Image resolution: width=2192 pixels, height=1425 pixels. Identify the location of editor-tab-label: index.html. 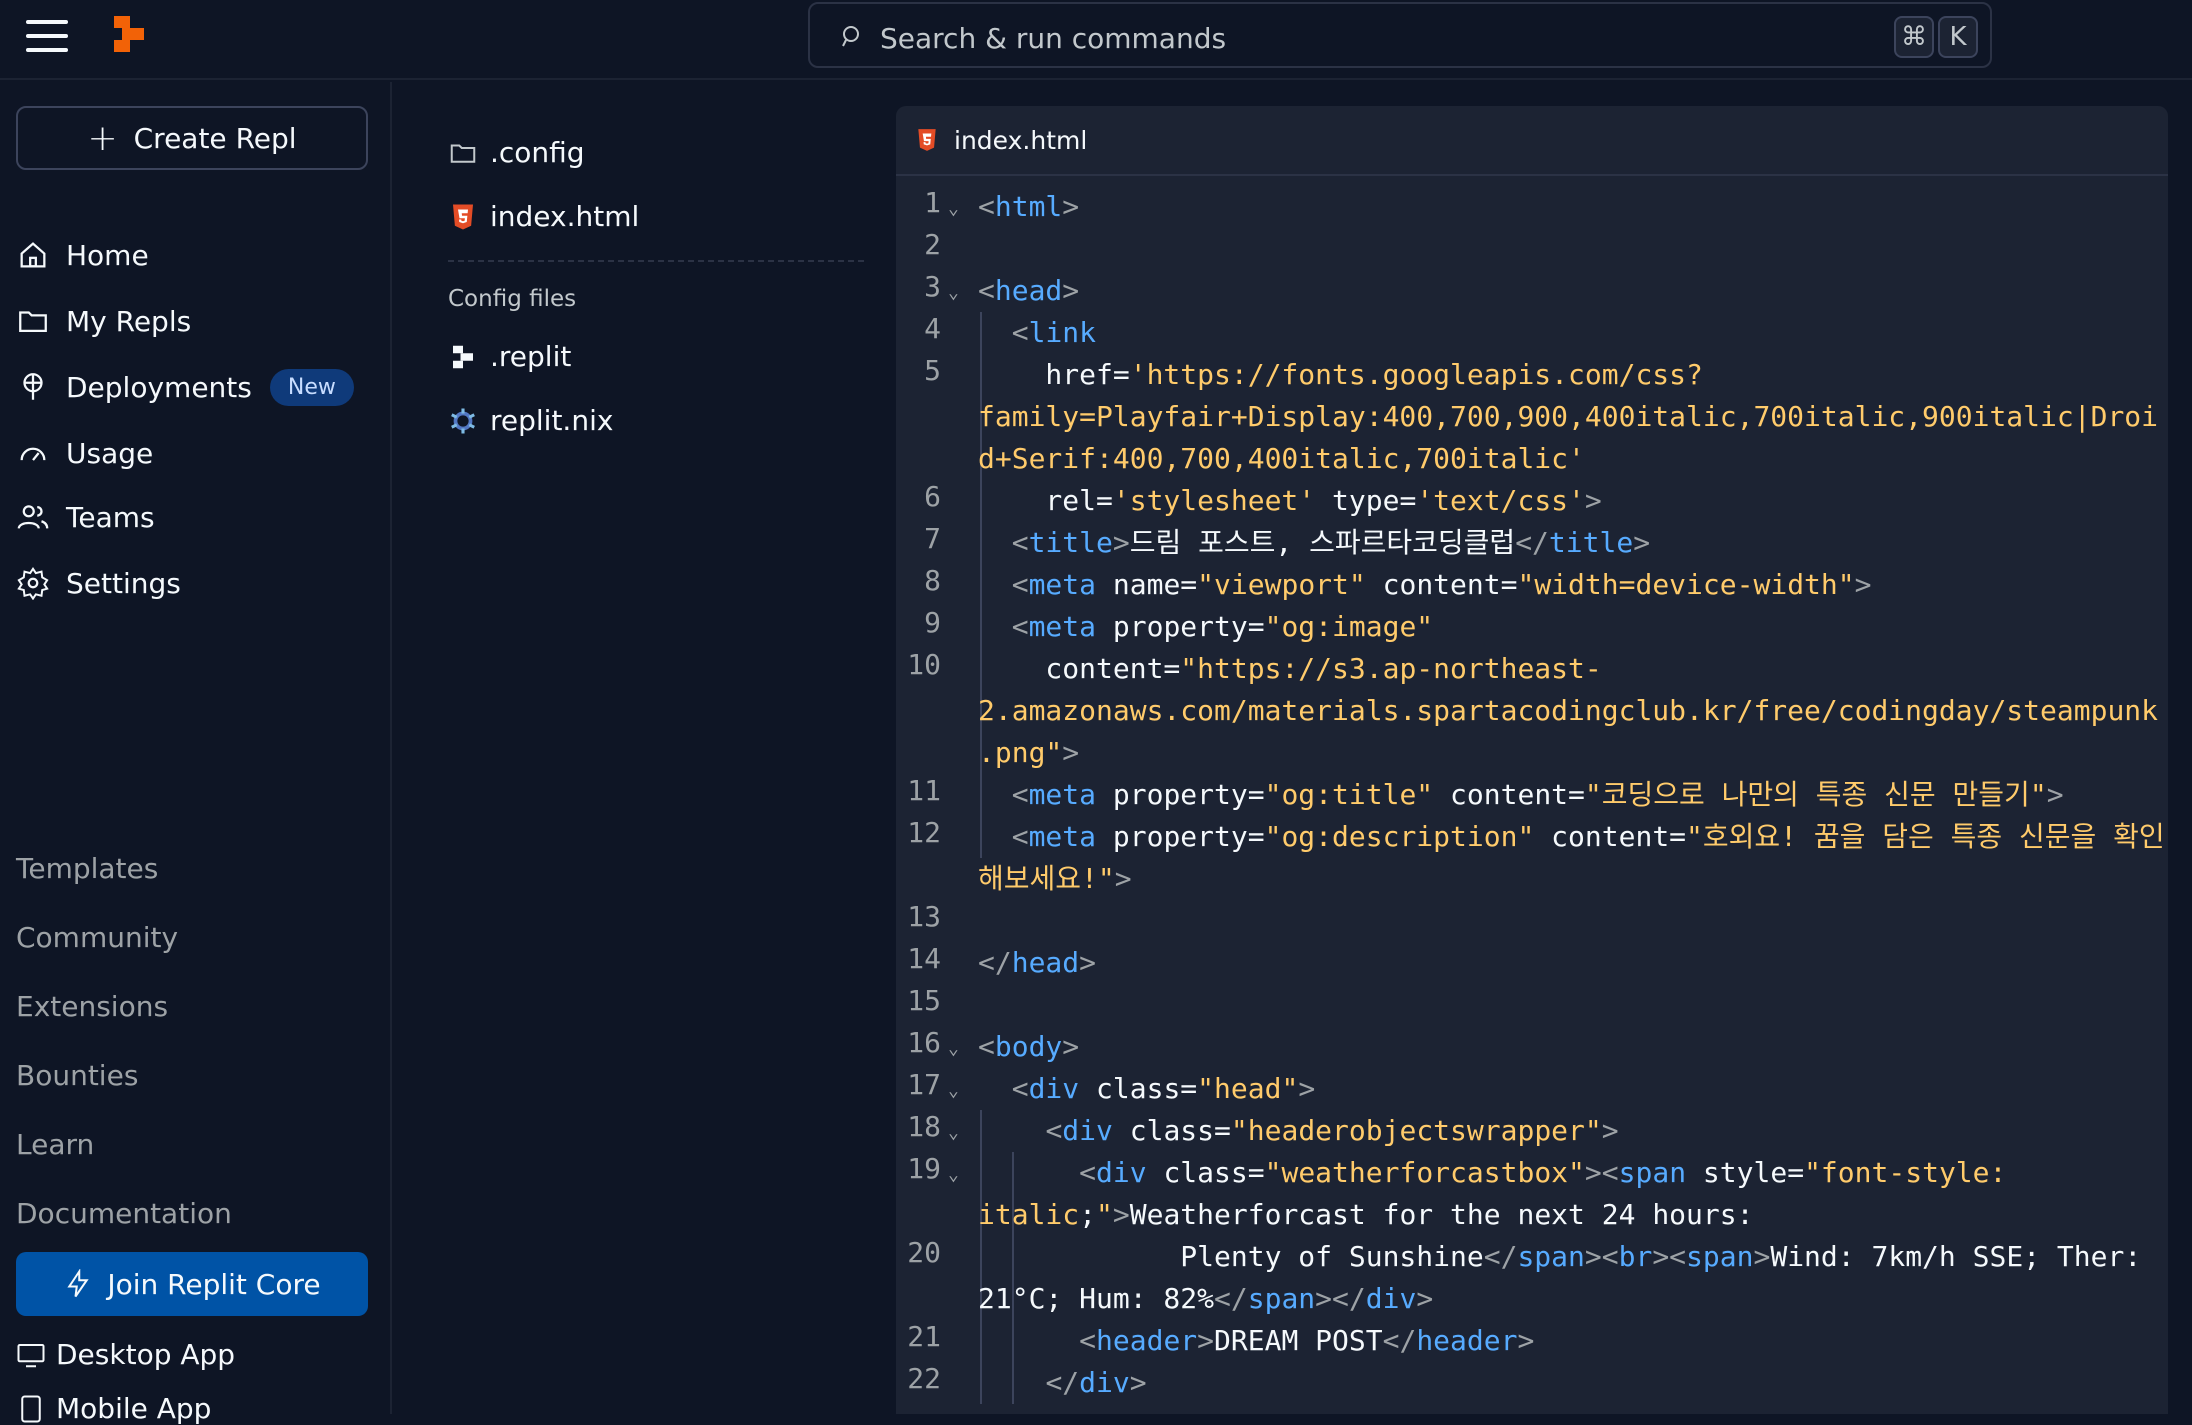
(1021, 140).